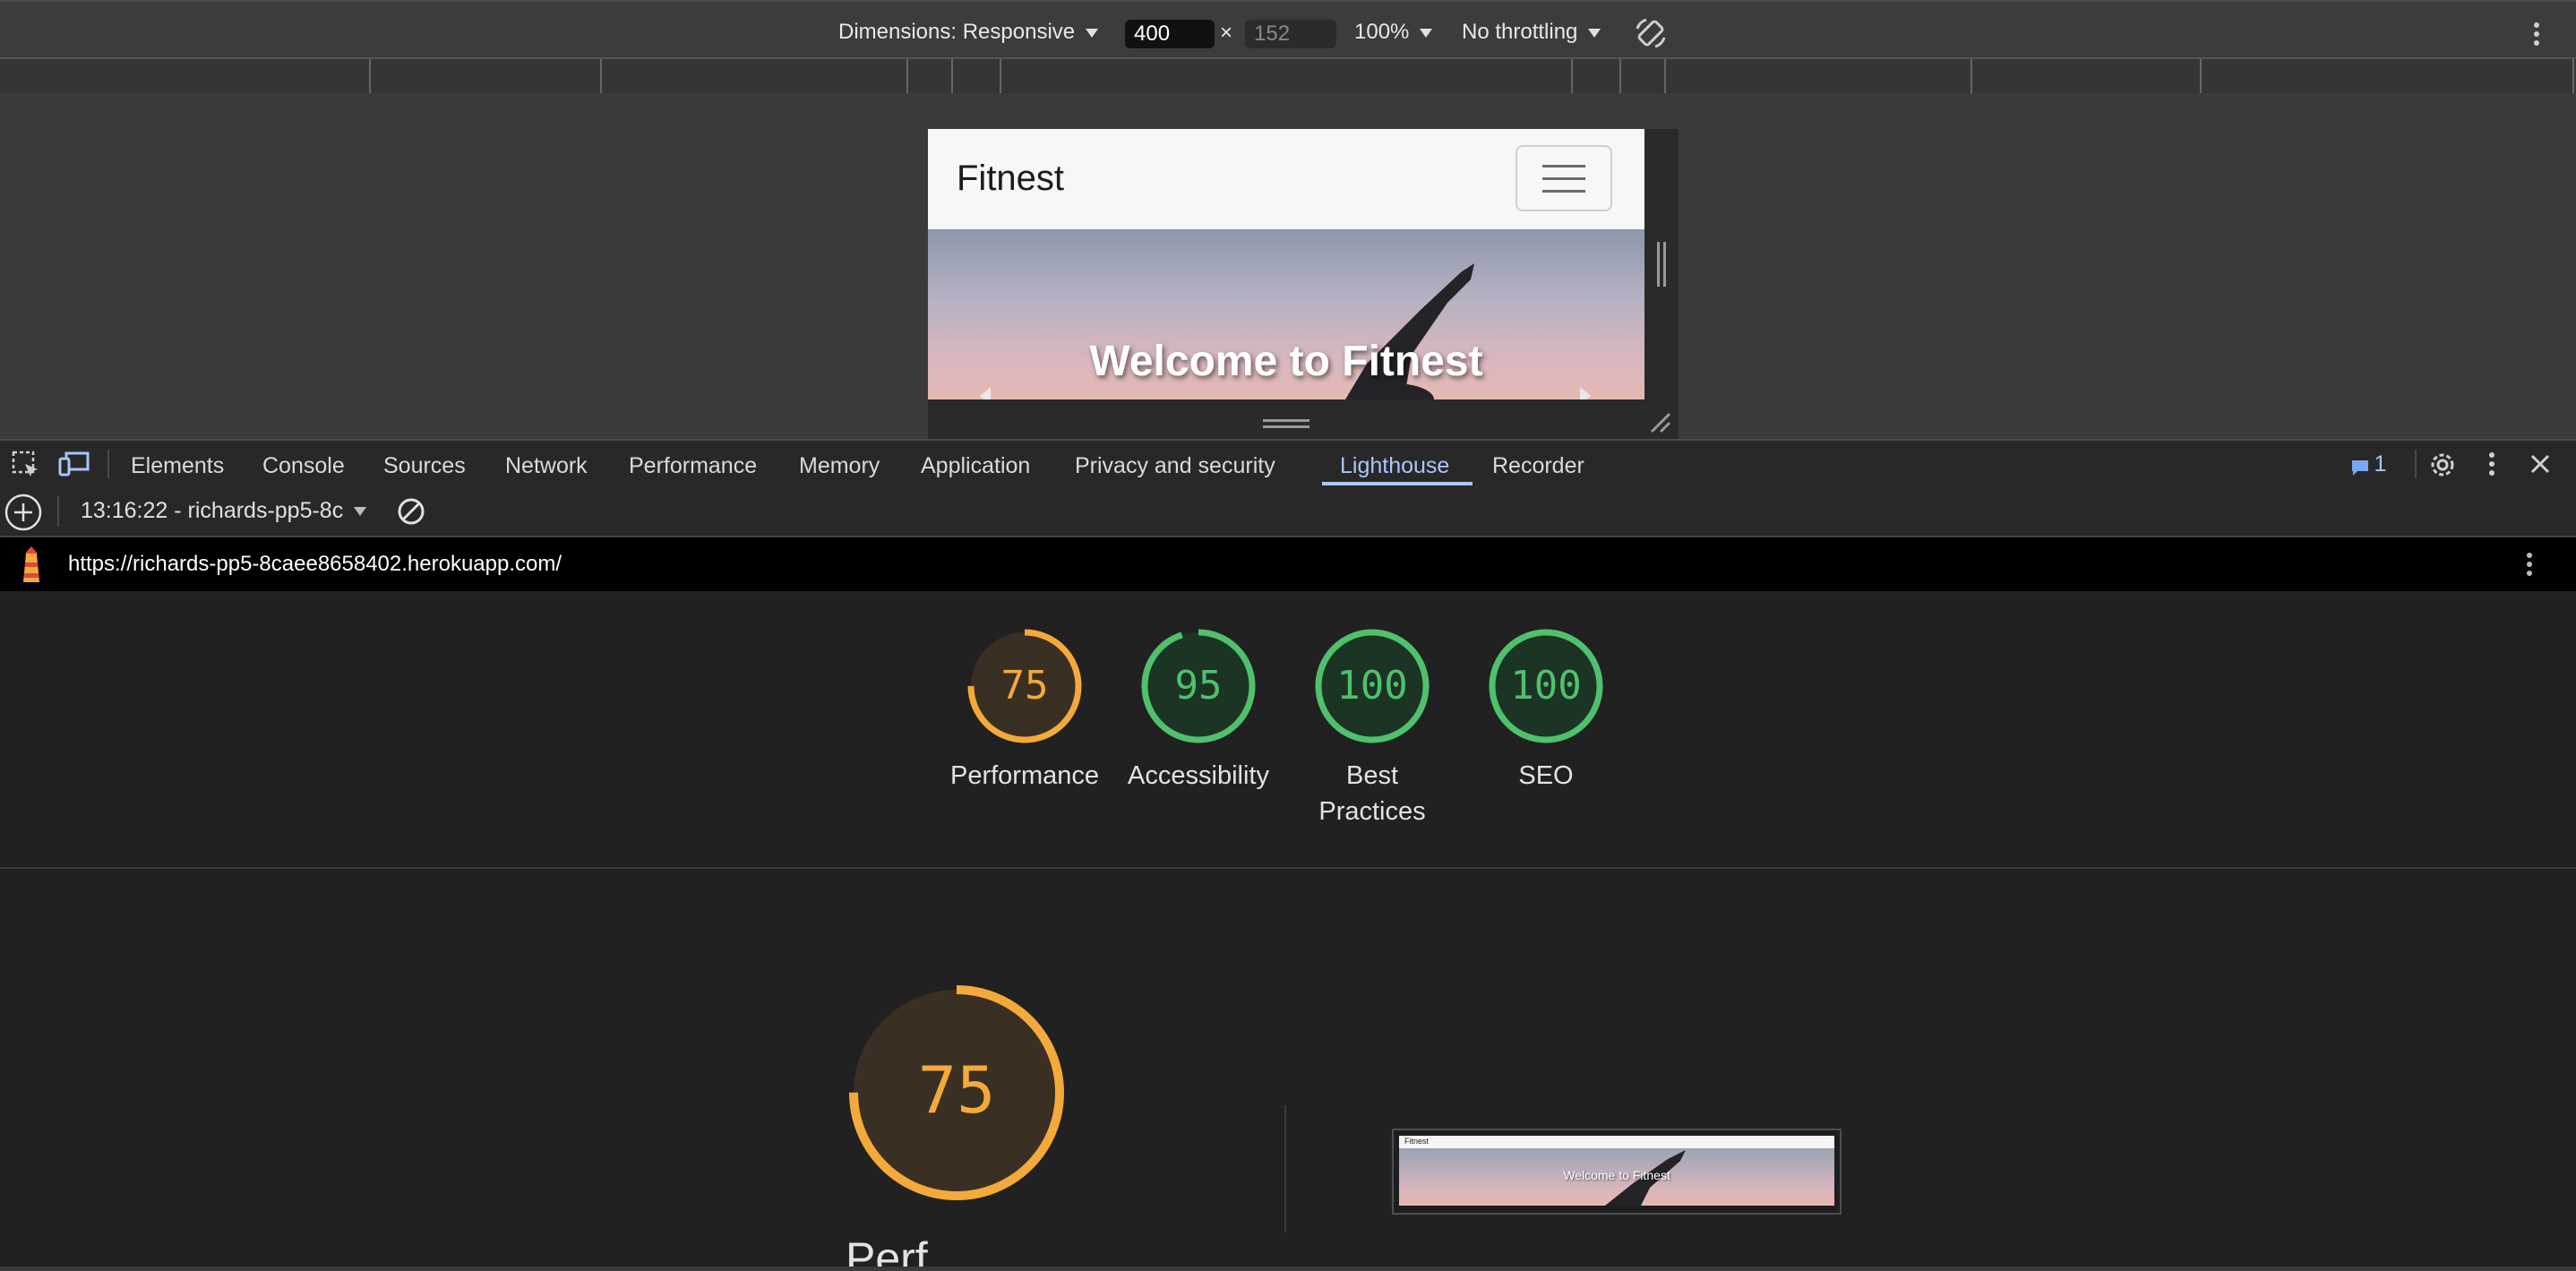 The width and height of the screenshot is (2576, 1271). What do you see at coordinates (1288, 511) in the screenshot?
I see `lighthouse-toolbar: 13:16:22 - richards-pp5-8c` at bounding box center [1288, 511].